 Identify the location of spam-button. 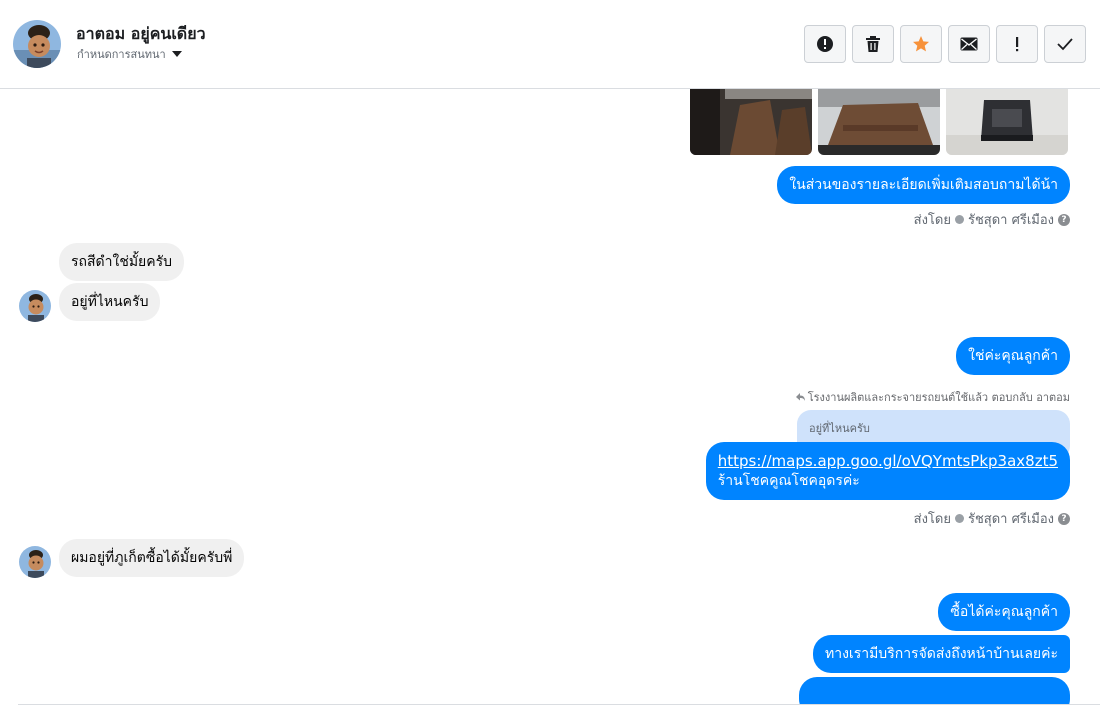
(825, 44).